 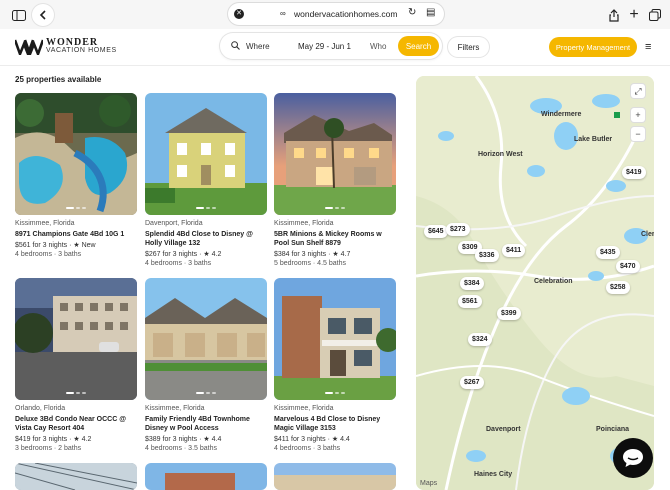 What do you see at coordinates (468, 47) in the screenshot?
I see `filters-button: Filters` at bounding box center [468, 47].